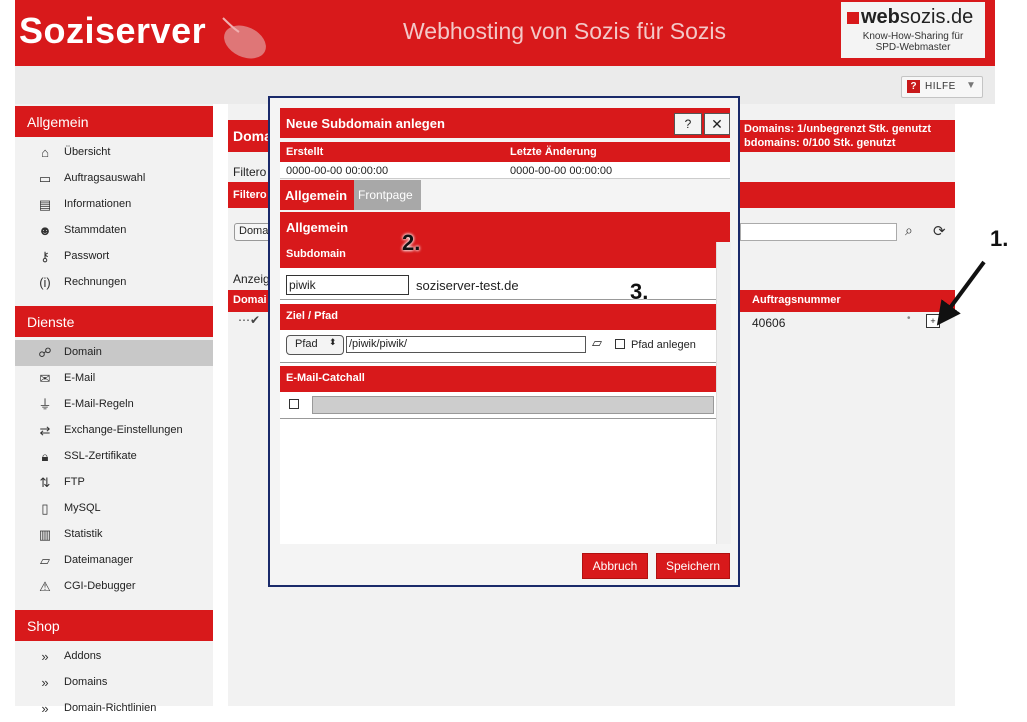 The image size is (1027, 722). What do you see at coordinates (45, 508) in the screenshot?
I see `database-icon: ▯` at bounding box center [45, 508].